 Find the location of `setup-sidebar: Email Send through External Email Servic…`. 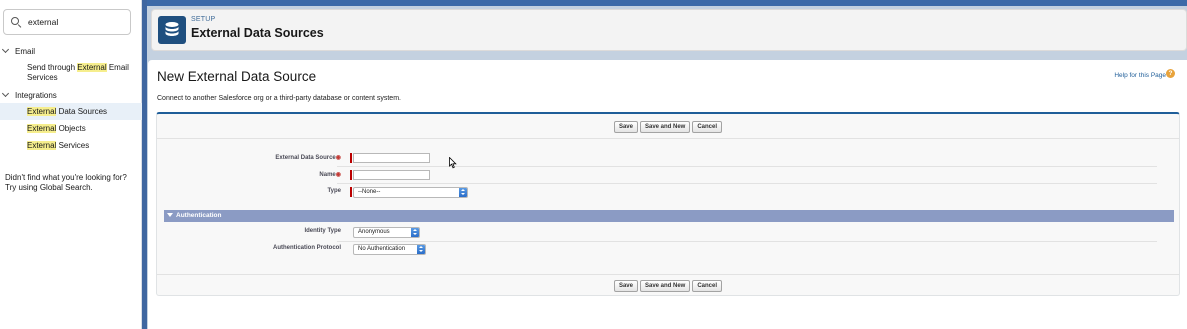

setup-sidebar: Email Send through External Email Servic… is located at coordinates (71, 164).